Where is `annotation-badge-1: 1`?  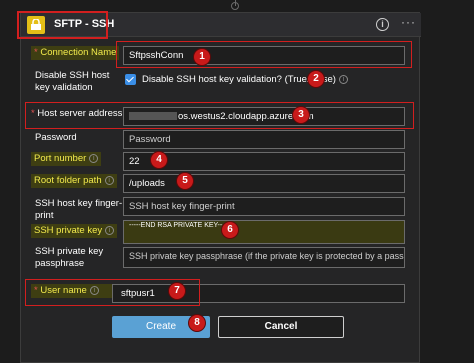 annotation-badge-1: 1 is located at coordinates (202, 57).